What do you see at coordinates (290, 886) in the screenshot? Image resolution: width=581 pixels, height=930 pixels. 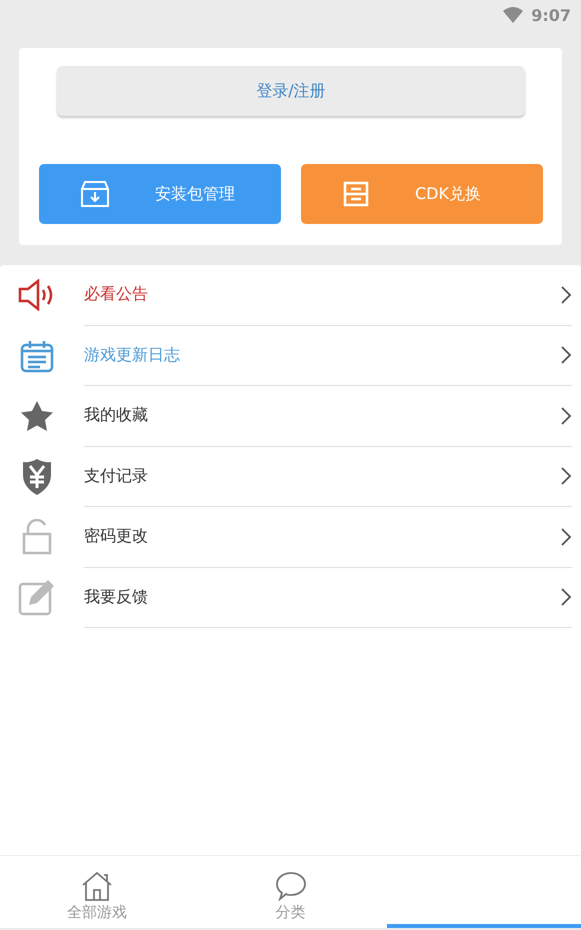 I see `speech-bubble-icon` at bounding box center [290, 886].